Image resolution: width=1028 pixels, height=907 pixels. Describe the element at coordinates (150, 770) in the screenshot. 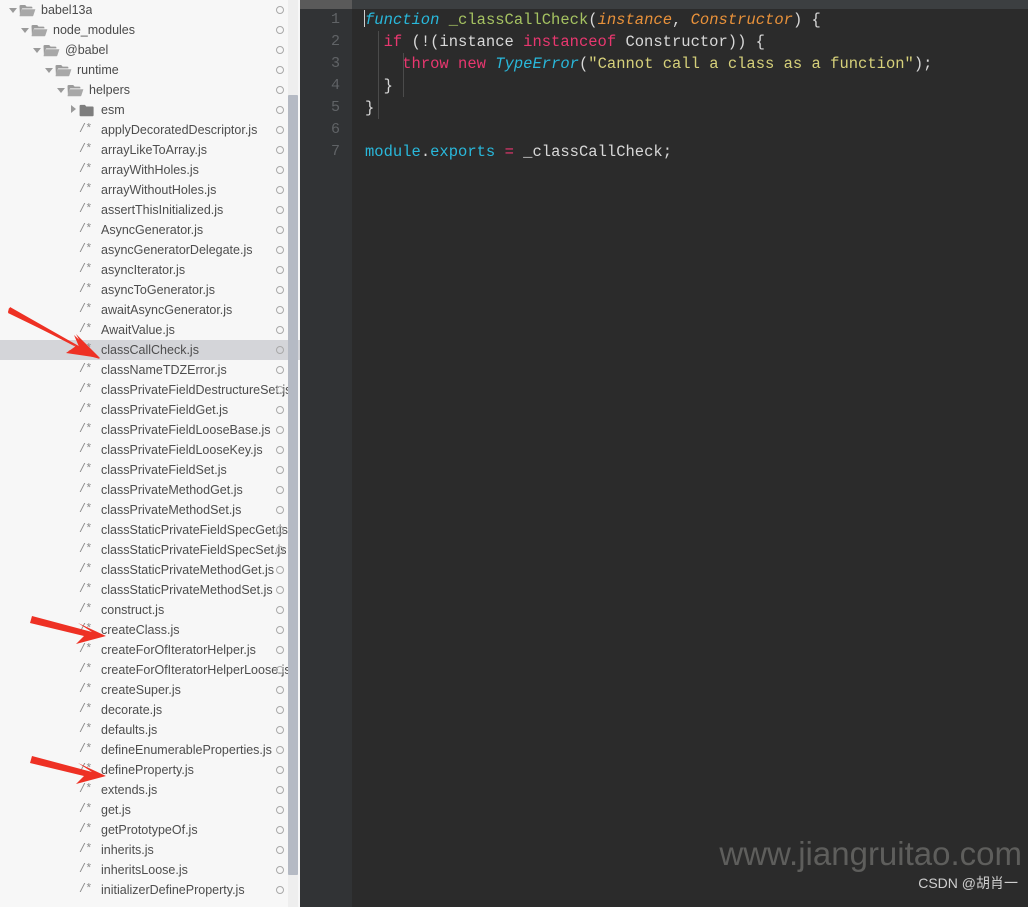

I see `tree-file-defineproperty-js: /* defineProperty.js` at that location.